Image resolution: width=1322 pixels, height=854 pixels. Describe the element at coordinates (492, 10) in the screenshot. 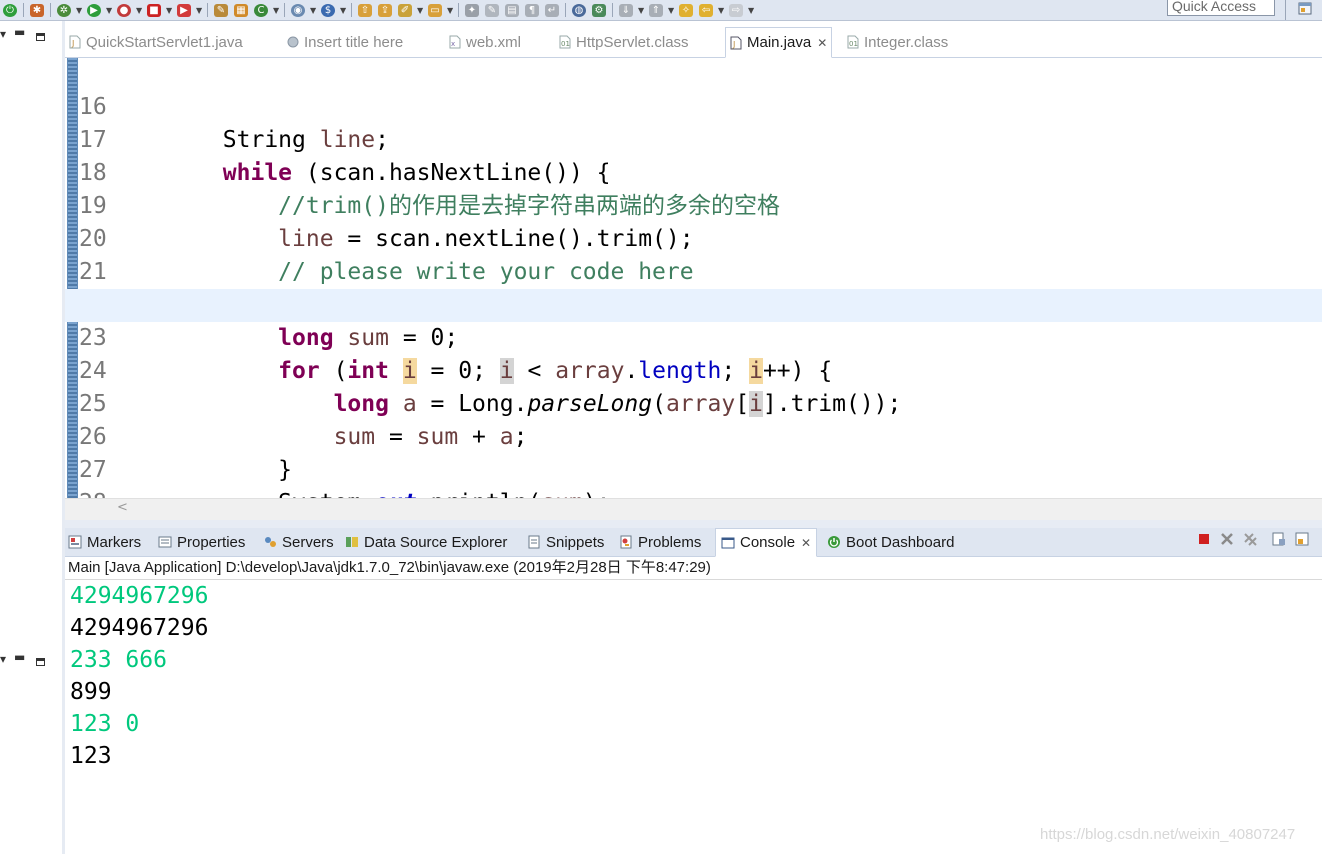

I see `toggle-mark-icon: ✎` at that location.